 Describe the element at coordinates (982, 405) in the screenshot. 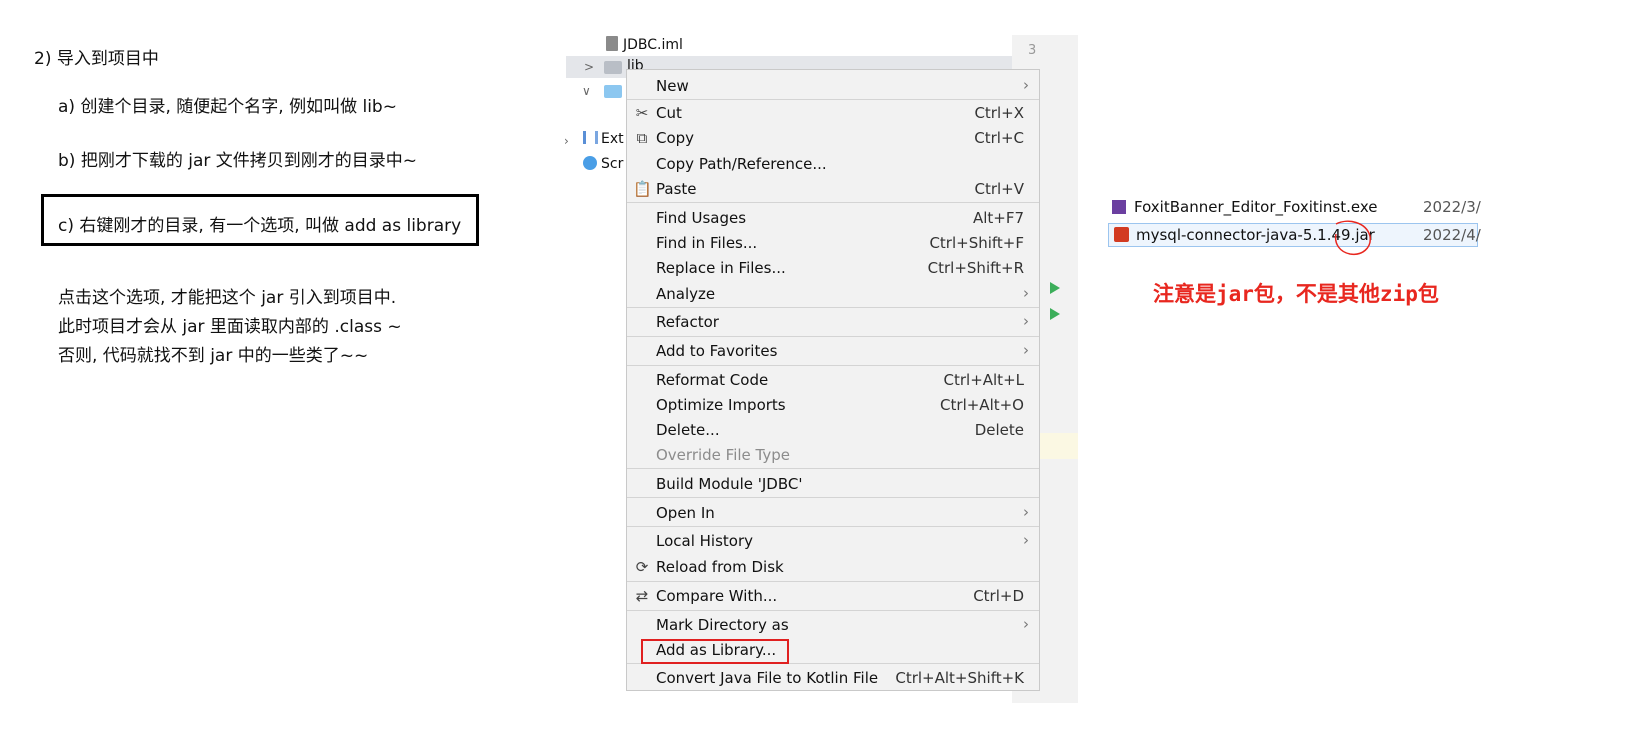

I see `menu-item-shortcut: Ctrl+Alt+O` at that location.